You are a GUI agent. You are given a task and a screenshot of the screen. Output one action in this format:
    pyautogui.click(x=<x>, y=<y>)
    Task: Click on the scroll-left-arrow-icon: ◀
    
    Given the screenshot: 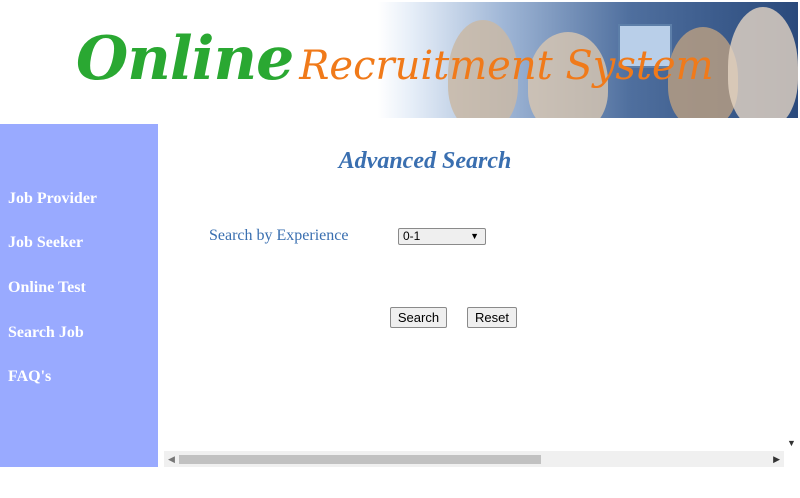 What is the action you would take?
    pyautogui.click(x=171, y=459)
    